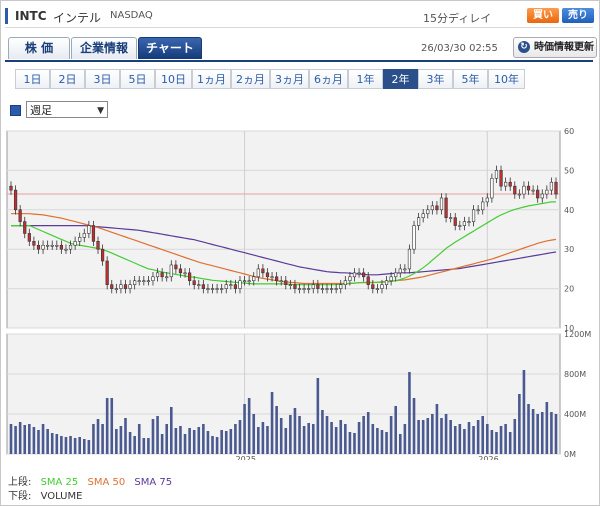  Describe the element at coordinates (153, 482) in the screenshot. I see `legend-sma75: SMA 75` at that location.